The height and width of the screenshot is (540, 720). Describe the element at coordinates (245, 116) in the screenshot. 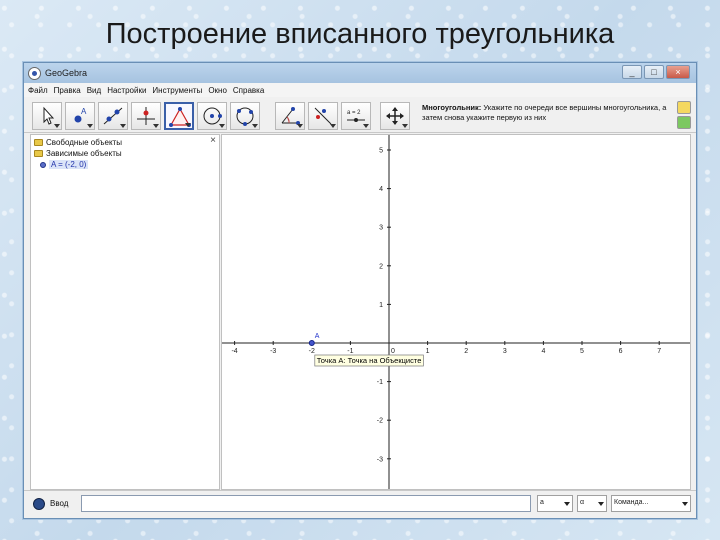

I see `circle-three-points-tool-button` at that location.